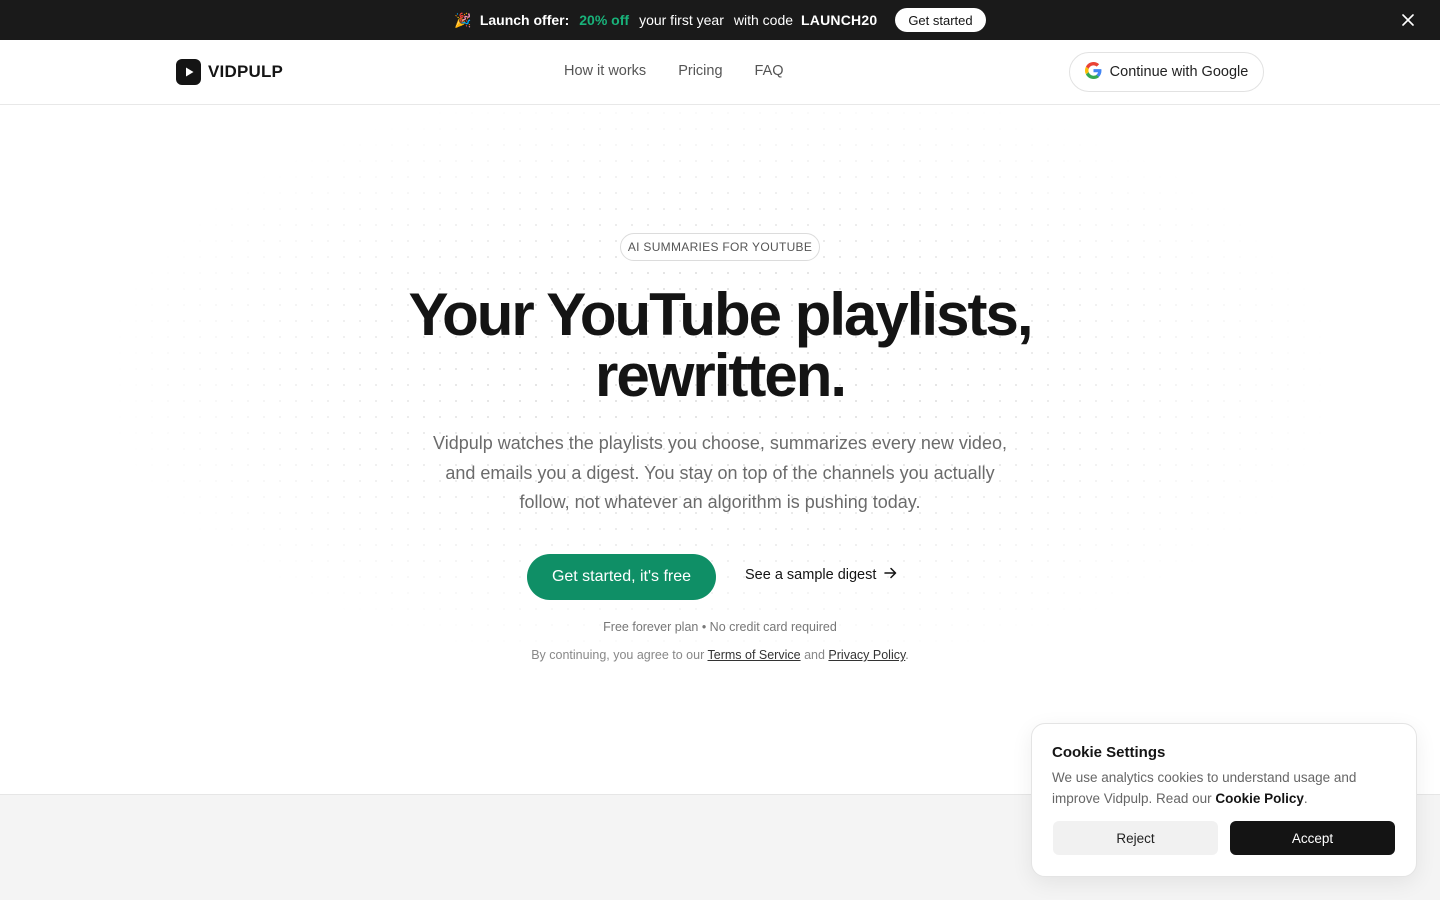 The height and width of the screenshot is (900, 1440). What do you see at coordinates (839, 20) in the screenshot?
I see `promo-code: LAUNCH20` at bounding box center [839, 20].